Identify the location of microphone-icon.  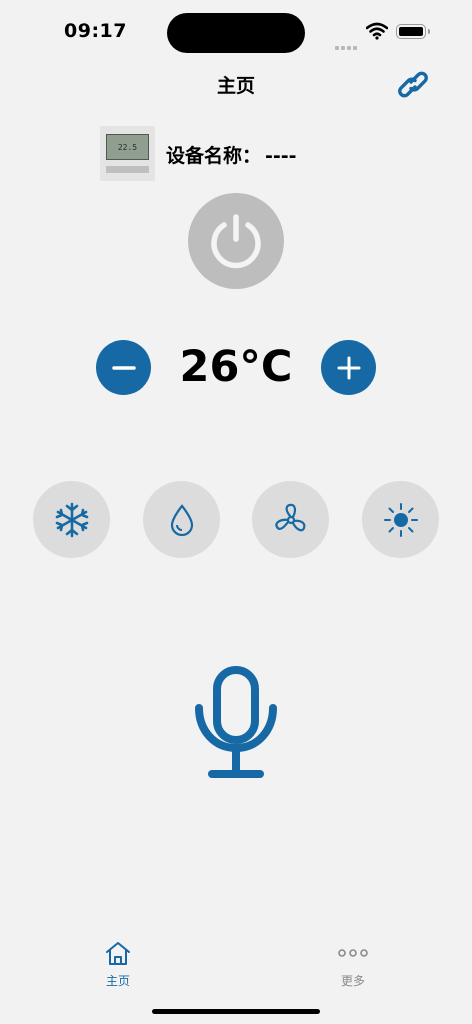
(236, 722).